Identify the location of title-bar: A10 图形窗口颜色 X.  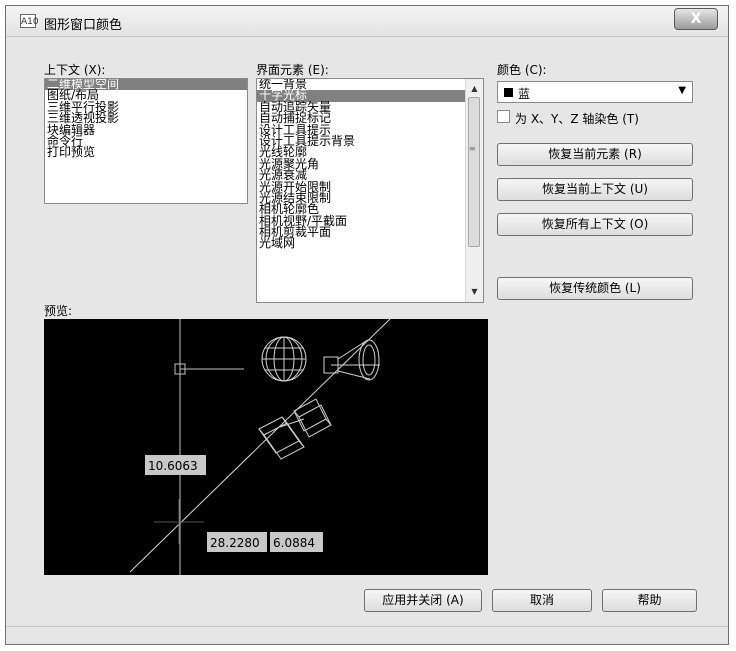
(367, 21).